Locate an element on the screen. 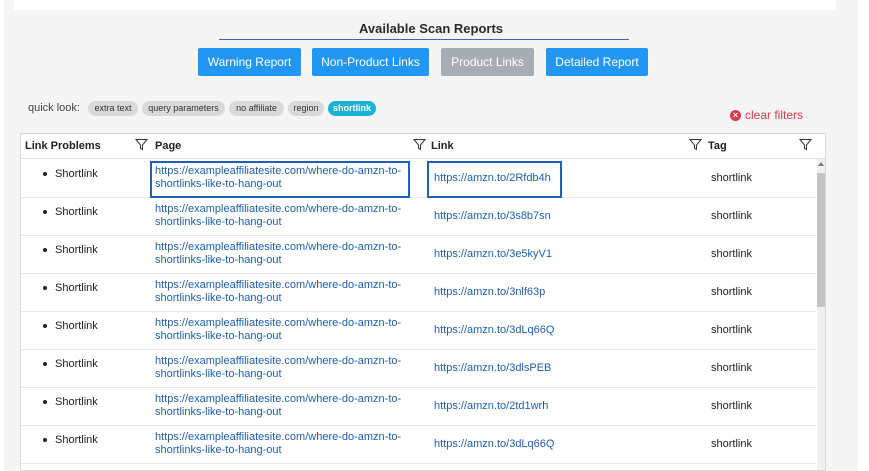  table-scrollbar is located at coordinates (821, 314).